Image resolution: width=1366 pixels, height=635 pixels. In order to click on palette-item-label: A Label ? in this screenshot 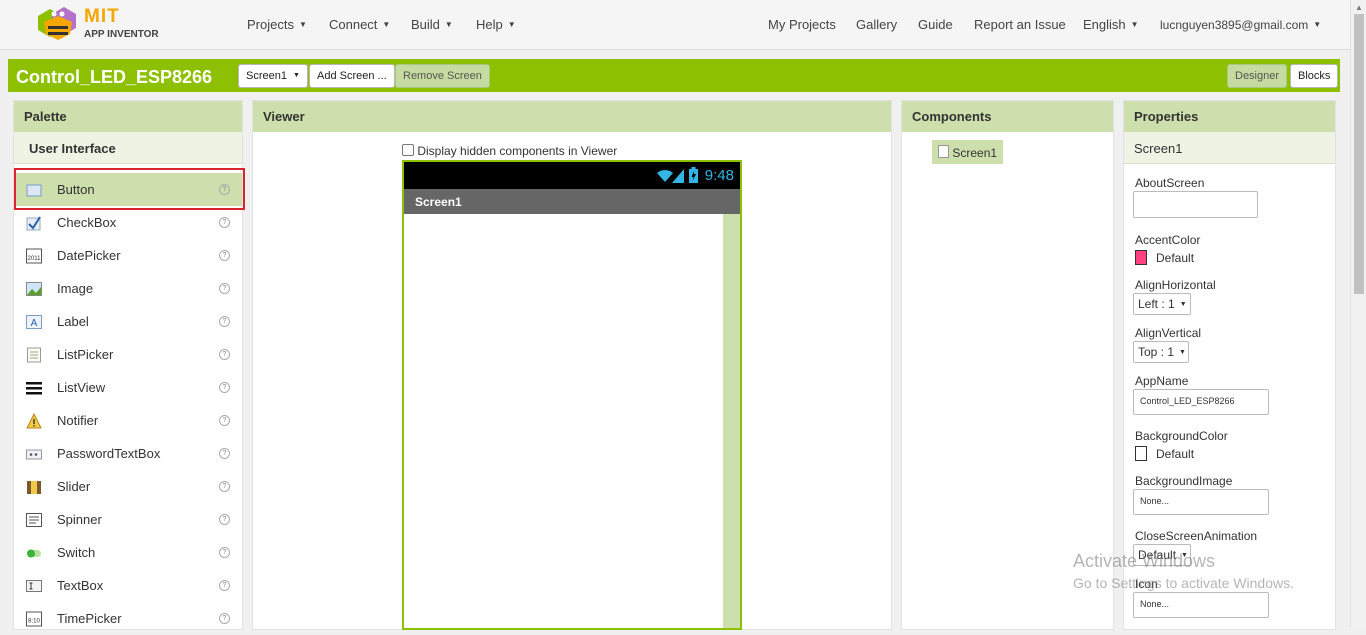, I will do `click(128, 321)`.